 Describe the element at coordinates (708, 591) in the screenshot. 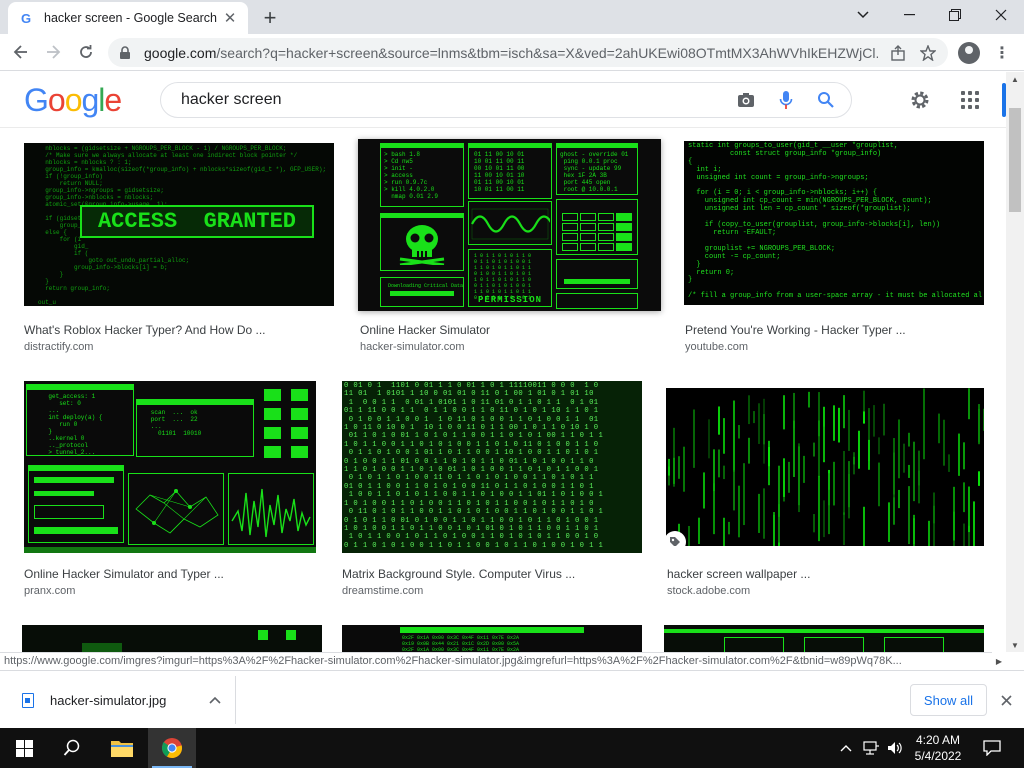

I see `result-source: stock.adobe.com` at that location.